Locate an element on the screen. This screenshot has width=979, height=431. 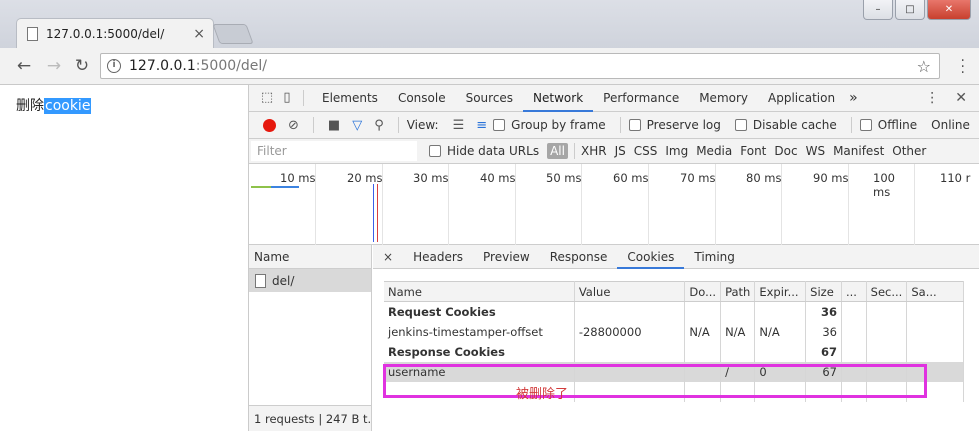
back-icon: ← is located at coordinates (24, 66).